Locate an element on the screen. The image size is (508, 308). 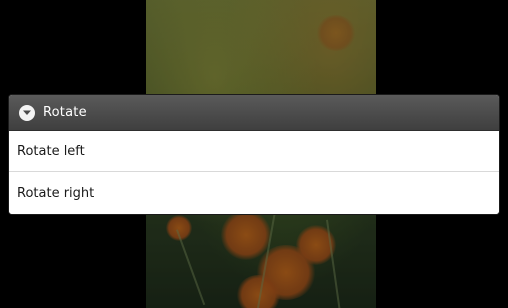
rotate-left-item: Rotate left is located at coordinates (254, 151).